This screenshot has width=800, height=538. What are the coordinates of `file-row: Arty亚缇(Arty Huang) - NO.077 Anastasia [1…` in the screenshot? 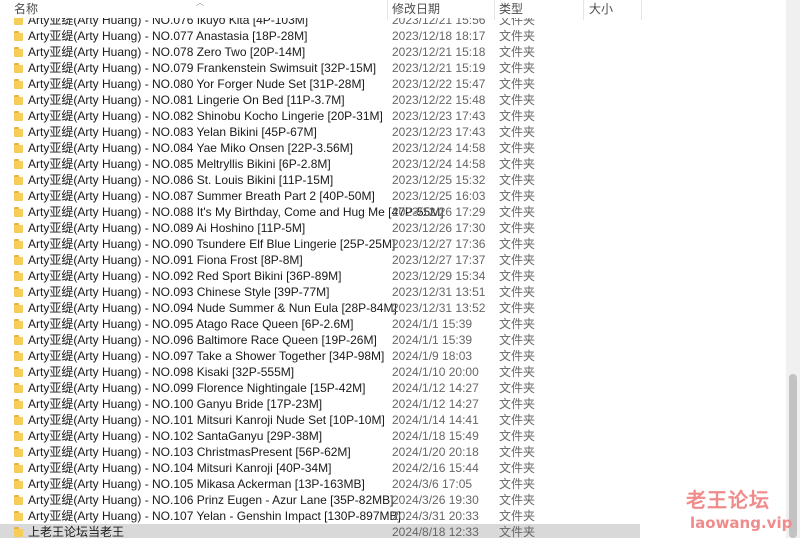 It's located at (393, 36).